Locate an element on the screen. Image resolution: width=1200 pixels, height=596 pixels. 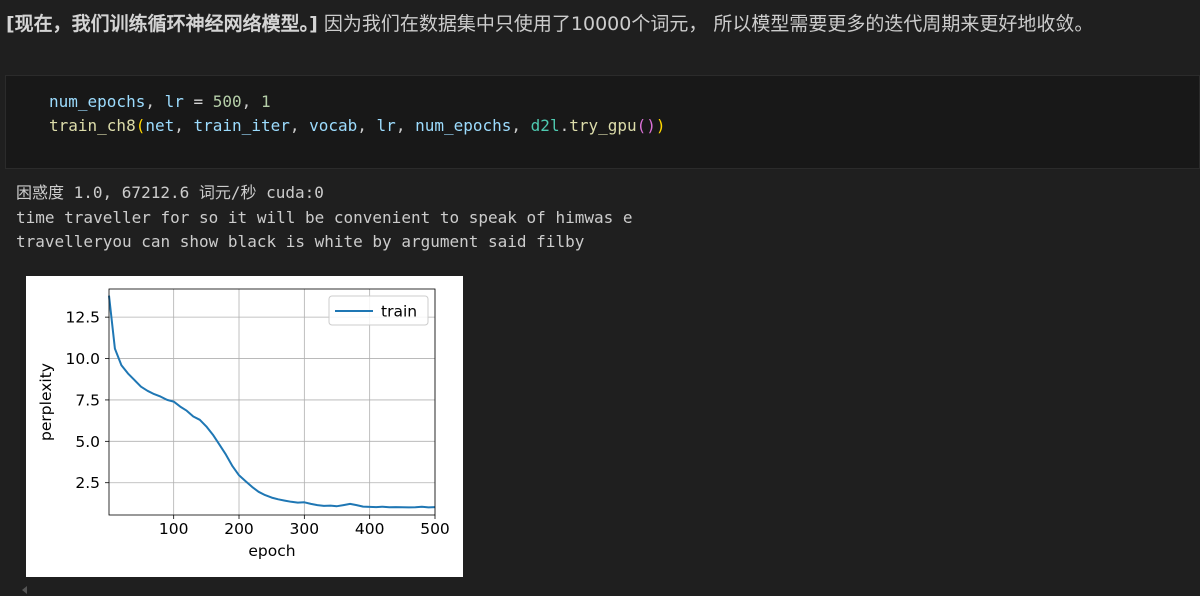
x-axis-label: epoch is located at coordinates (271, 551).